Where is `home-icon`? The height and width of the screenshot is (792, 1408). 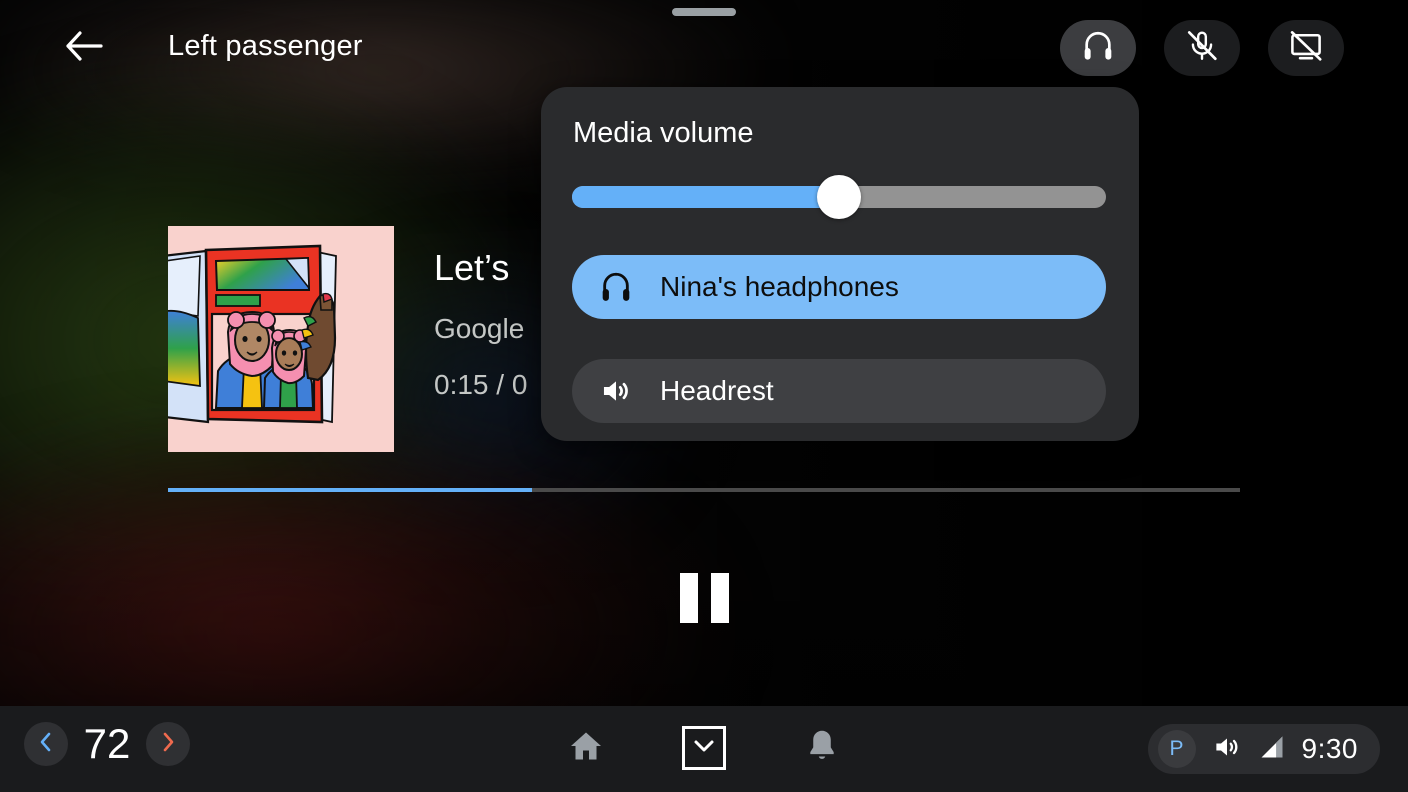
home-icon is located at coordinates (586, 748).